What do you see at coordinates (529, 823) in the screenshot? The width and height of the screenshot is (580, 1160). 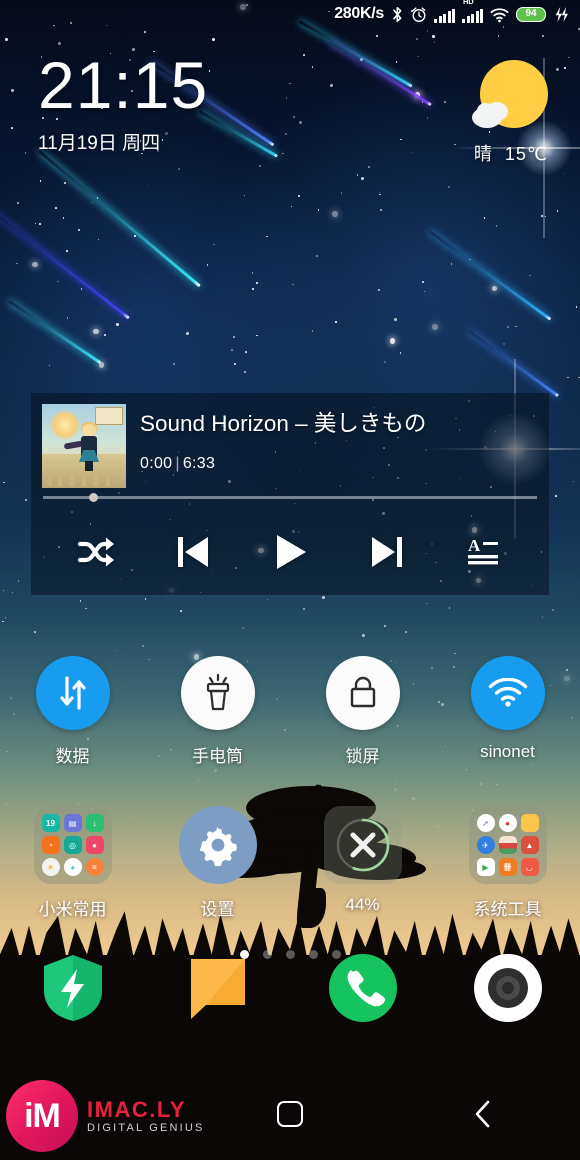 I see `mini-icon-notes2` at bounding box center [529, 823].